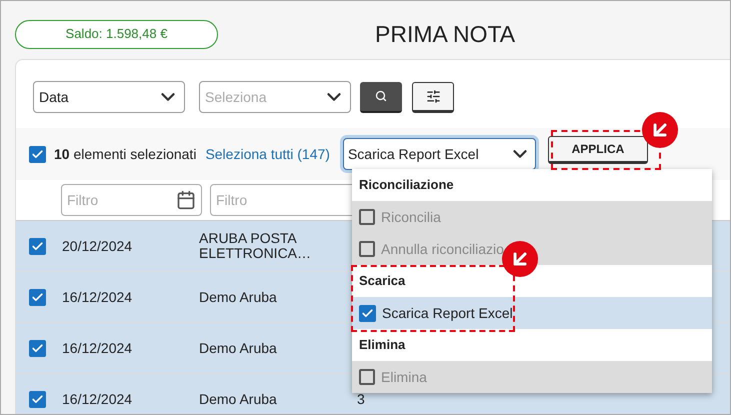 The width and height of the screenshot is (731, 415). What do you see at coordinates (361, 399) in the screenshot?
I see `table-cell-text: 3` at bounding box center [361, 399].